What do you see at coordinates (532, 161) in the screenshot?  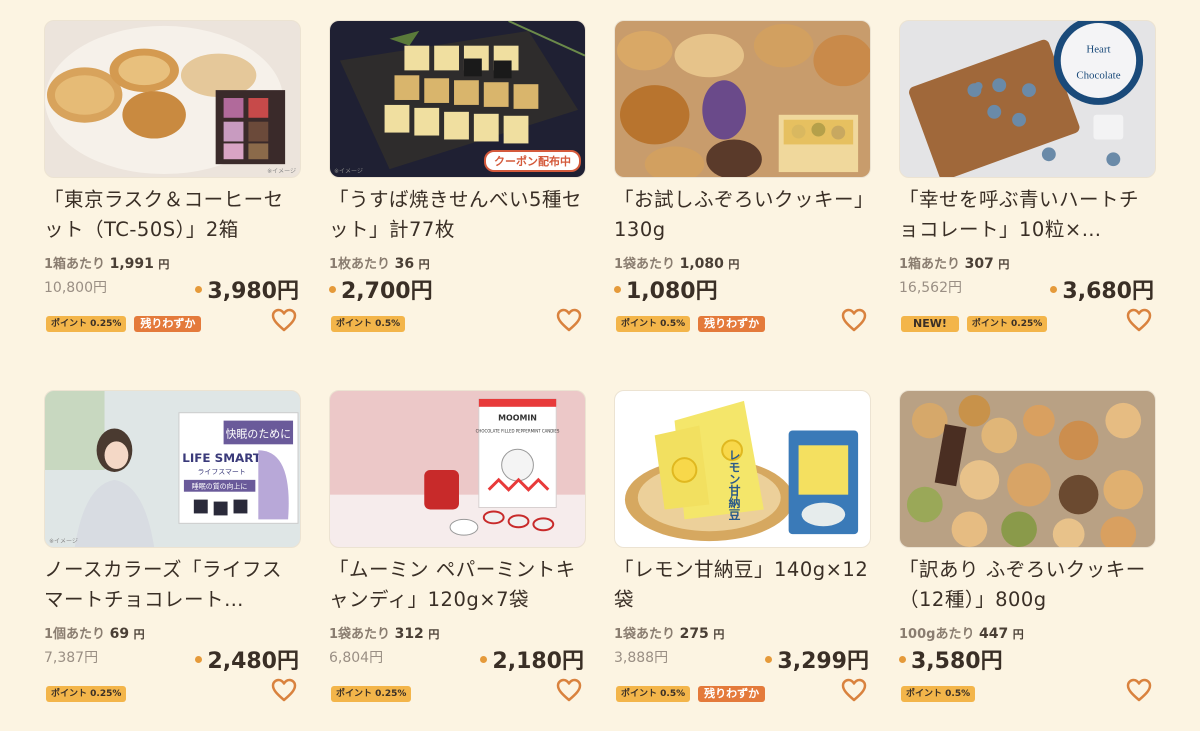 I see `coupon-badge: クーポン配布中` at bounding box center [532, 161].